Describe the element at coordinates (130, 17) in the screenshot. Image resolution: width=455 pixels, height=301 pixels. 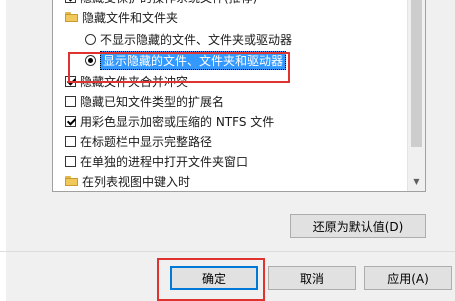
I see `list-item-label: 隐藏文件和文件夹` at that location.